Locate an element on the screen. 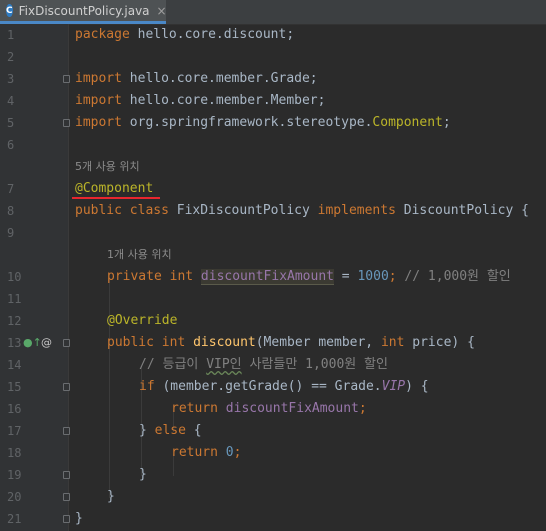  line-number: 3 is located at coordinates (11, 79).